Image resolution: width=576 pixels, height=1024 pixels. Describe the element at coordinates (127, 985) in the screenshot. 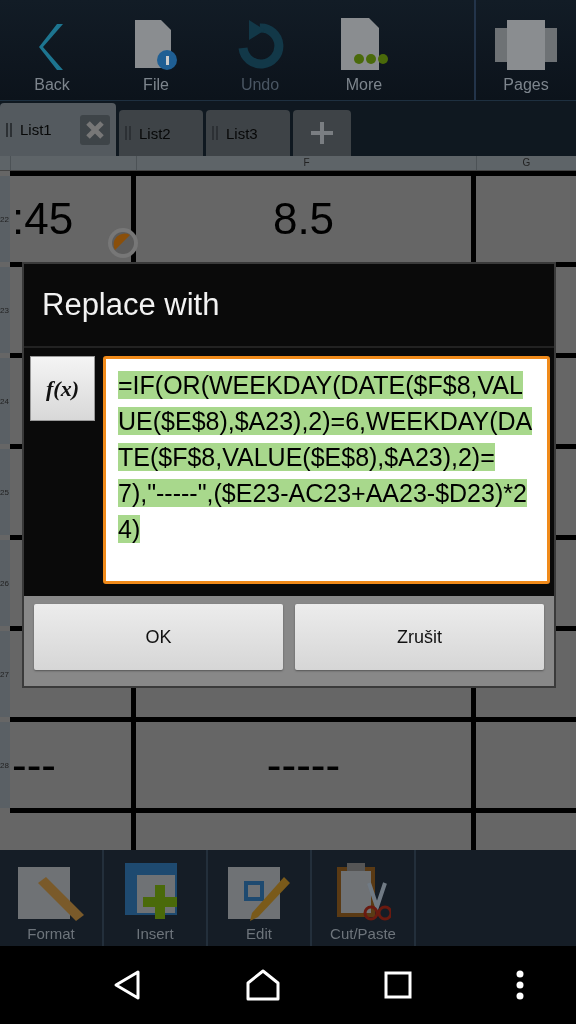

I see `back-icon` at that location.